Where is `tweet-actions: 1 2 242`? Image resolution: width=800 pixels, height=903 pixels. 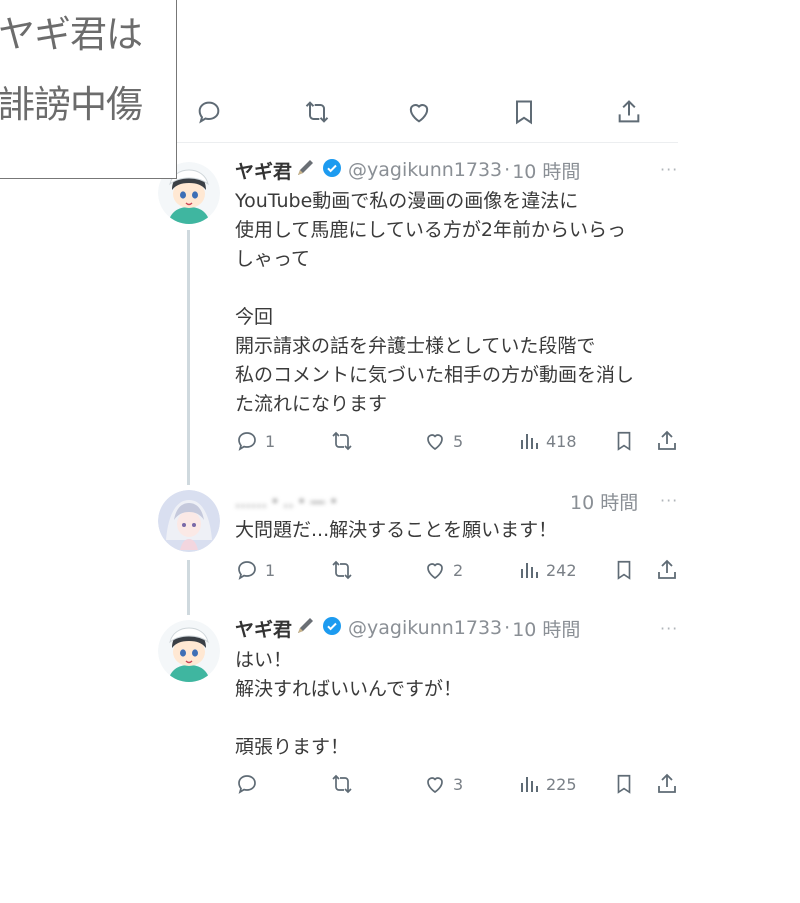 tweet-actions: 1 2 242 is located at coordinates (457, 570).